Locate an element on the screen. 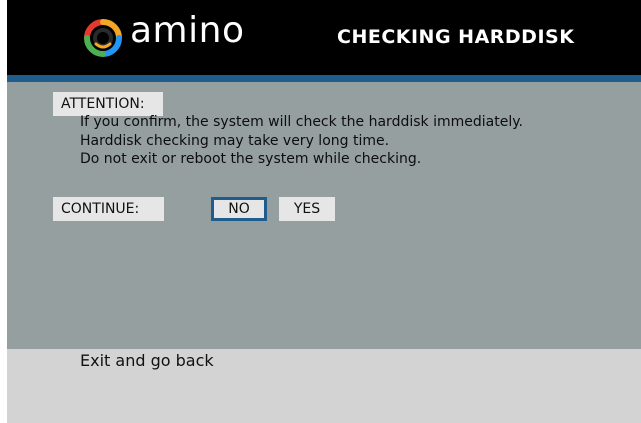  accent-divider is located at coordinates (324, 78).